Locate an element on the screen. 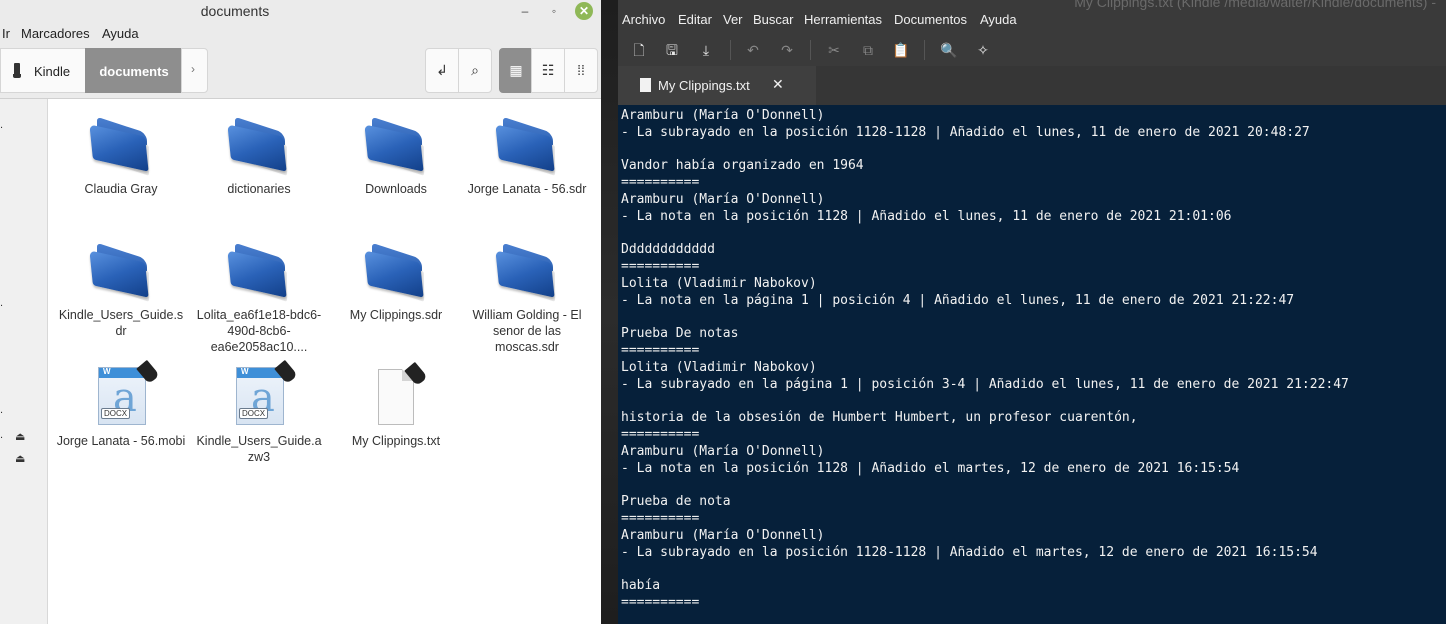  chevron-right-icon: › is located at coordinates (193, 69).